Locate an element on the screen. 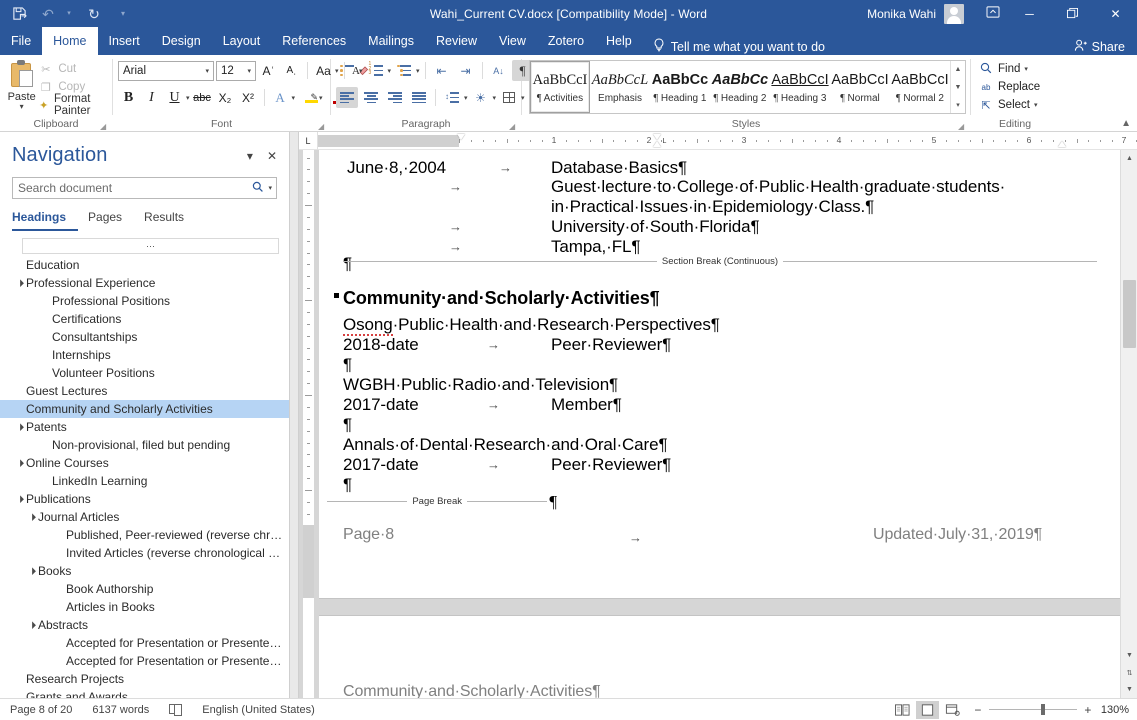 This screenshot has width=1137, height=720. style-item-heading-3: AaBbCcI ¶ Heading 3 is located at coordinates (800, 87).